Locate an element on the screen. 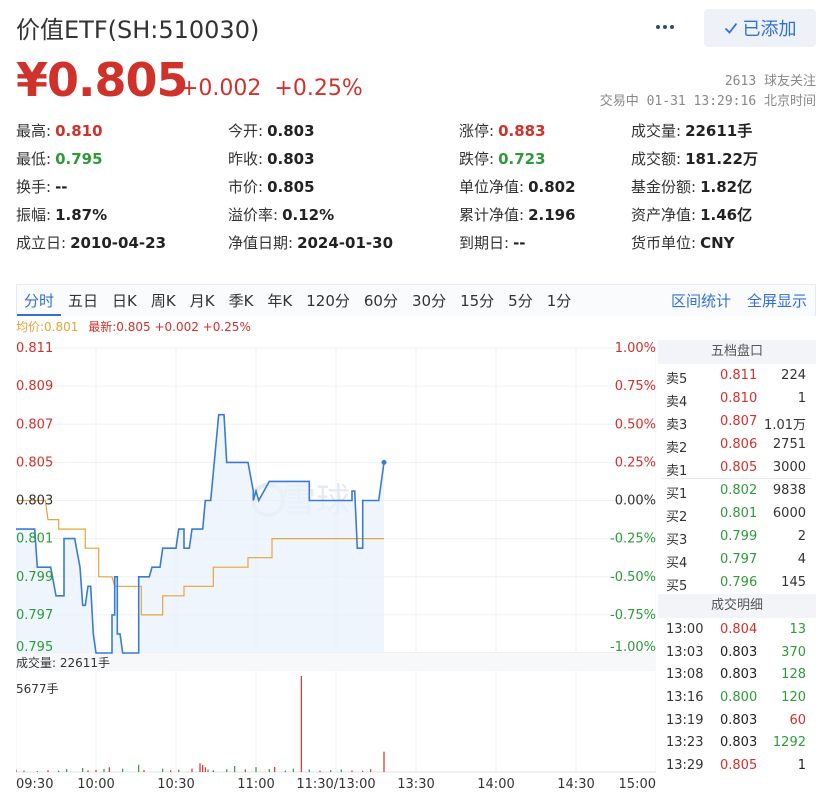 The height and width of the screenshot is (801, 828). price-tick-label: 0.797 is located at coordinates (34, 615).